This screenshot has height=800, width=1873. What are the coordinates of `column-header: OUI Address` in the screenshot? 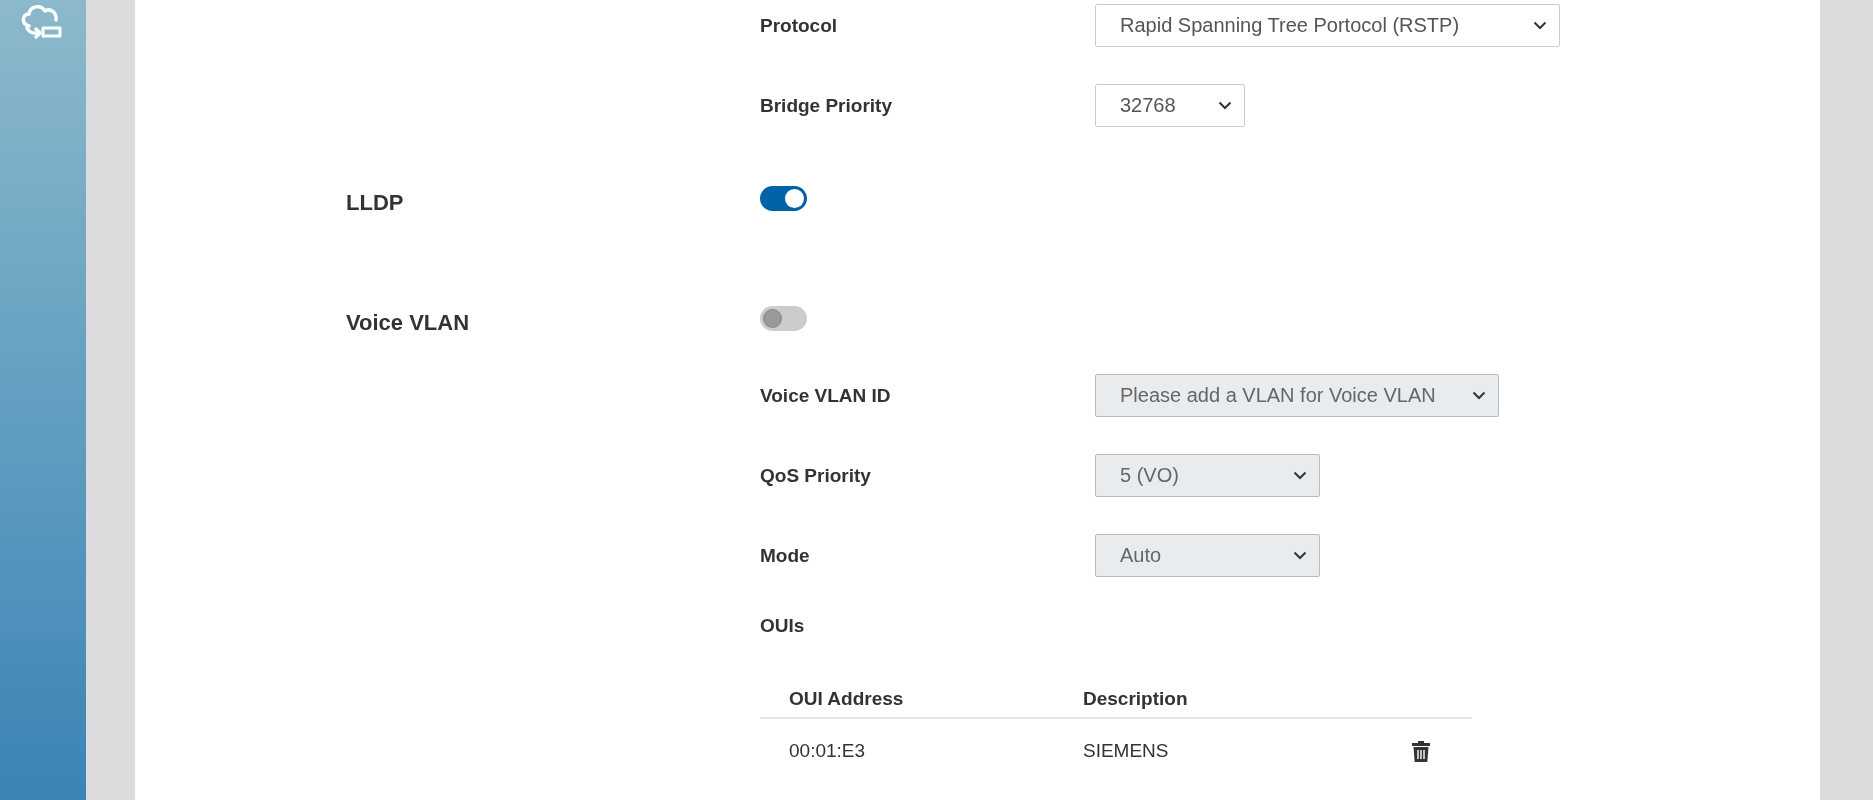 It's located at (847, 699).